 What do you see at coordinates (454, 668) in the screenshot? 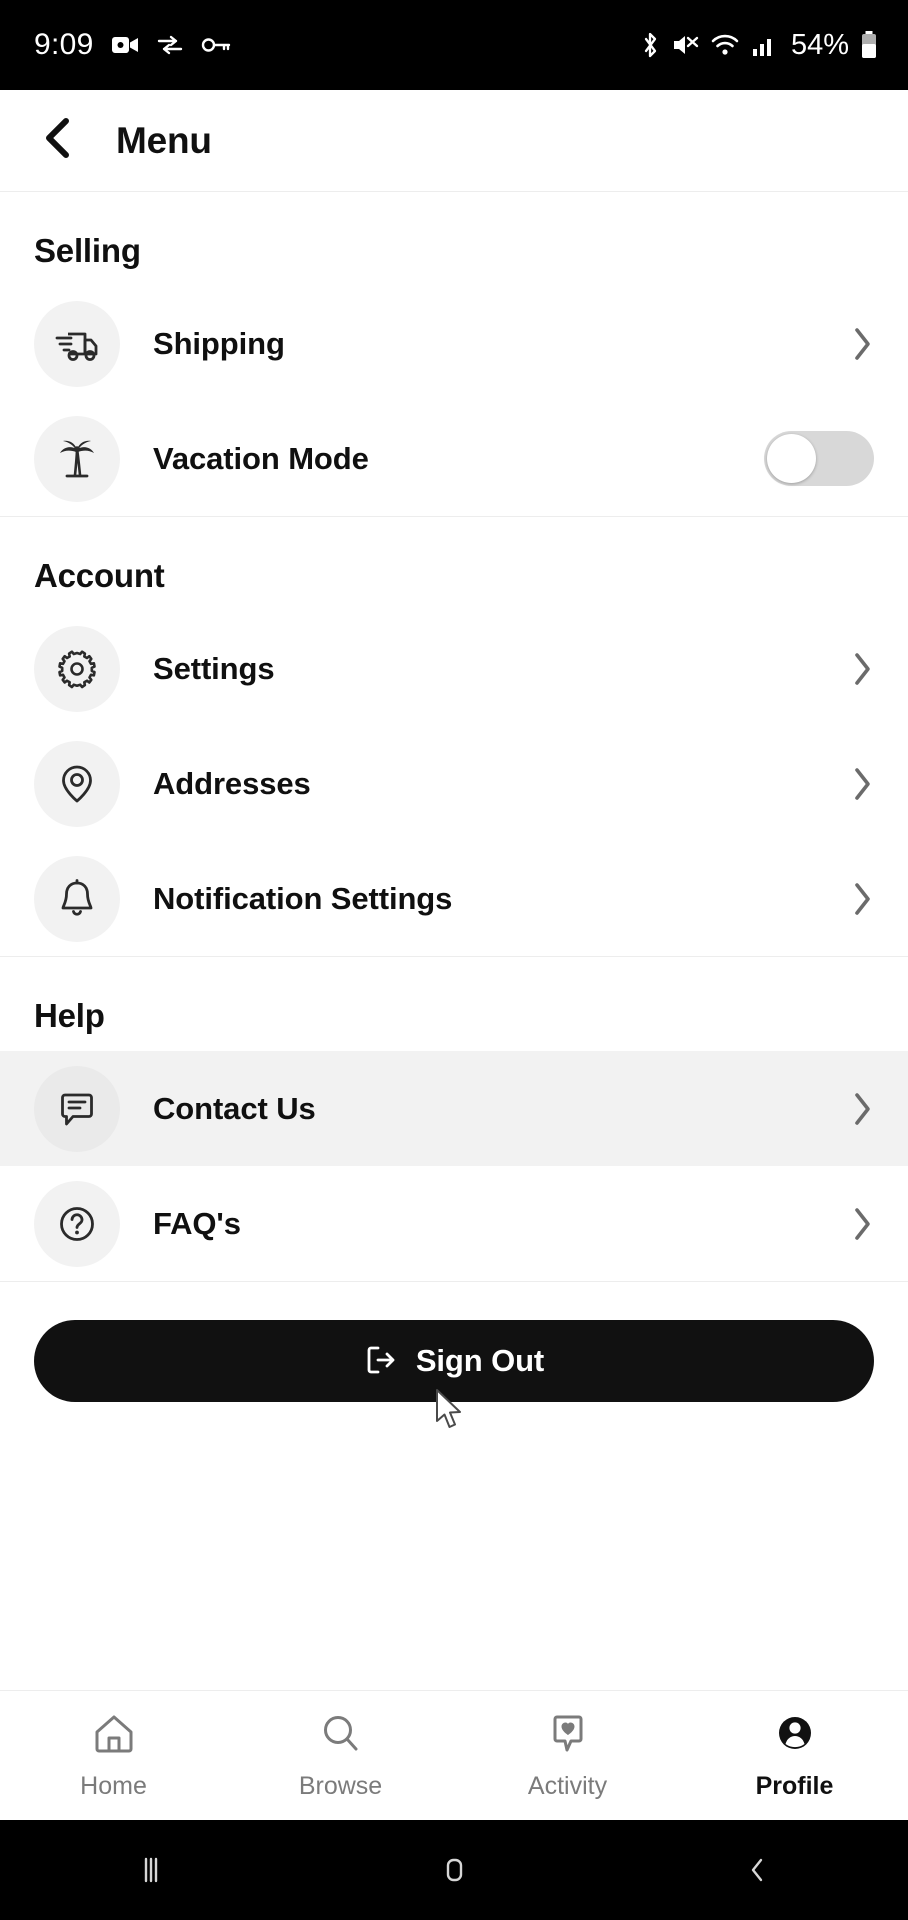
I see `menu-row-settings: Settings` at bounding box center [454, 668].